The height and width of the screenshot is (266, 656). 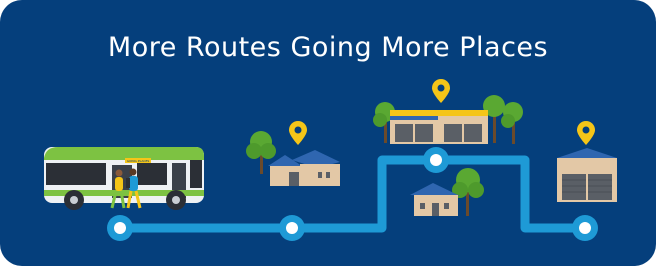 What do you see at coordinates (138, 161) in the screenshot?
I see `bus-sign: GOING PLACES` at bounding box center [138, 161].